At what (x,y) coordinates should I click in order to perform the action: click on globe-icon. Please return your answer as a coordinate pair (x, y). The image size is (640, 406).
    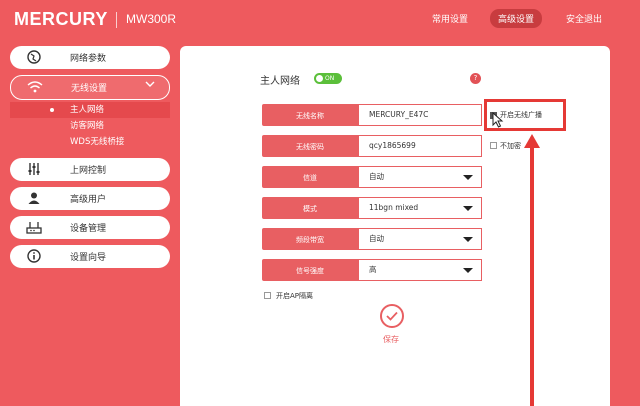
    Looking at the image, I should click on (34, 57).